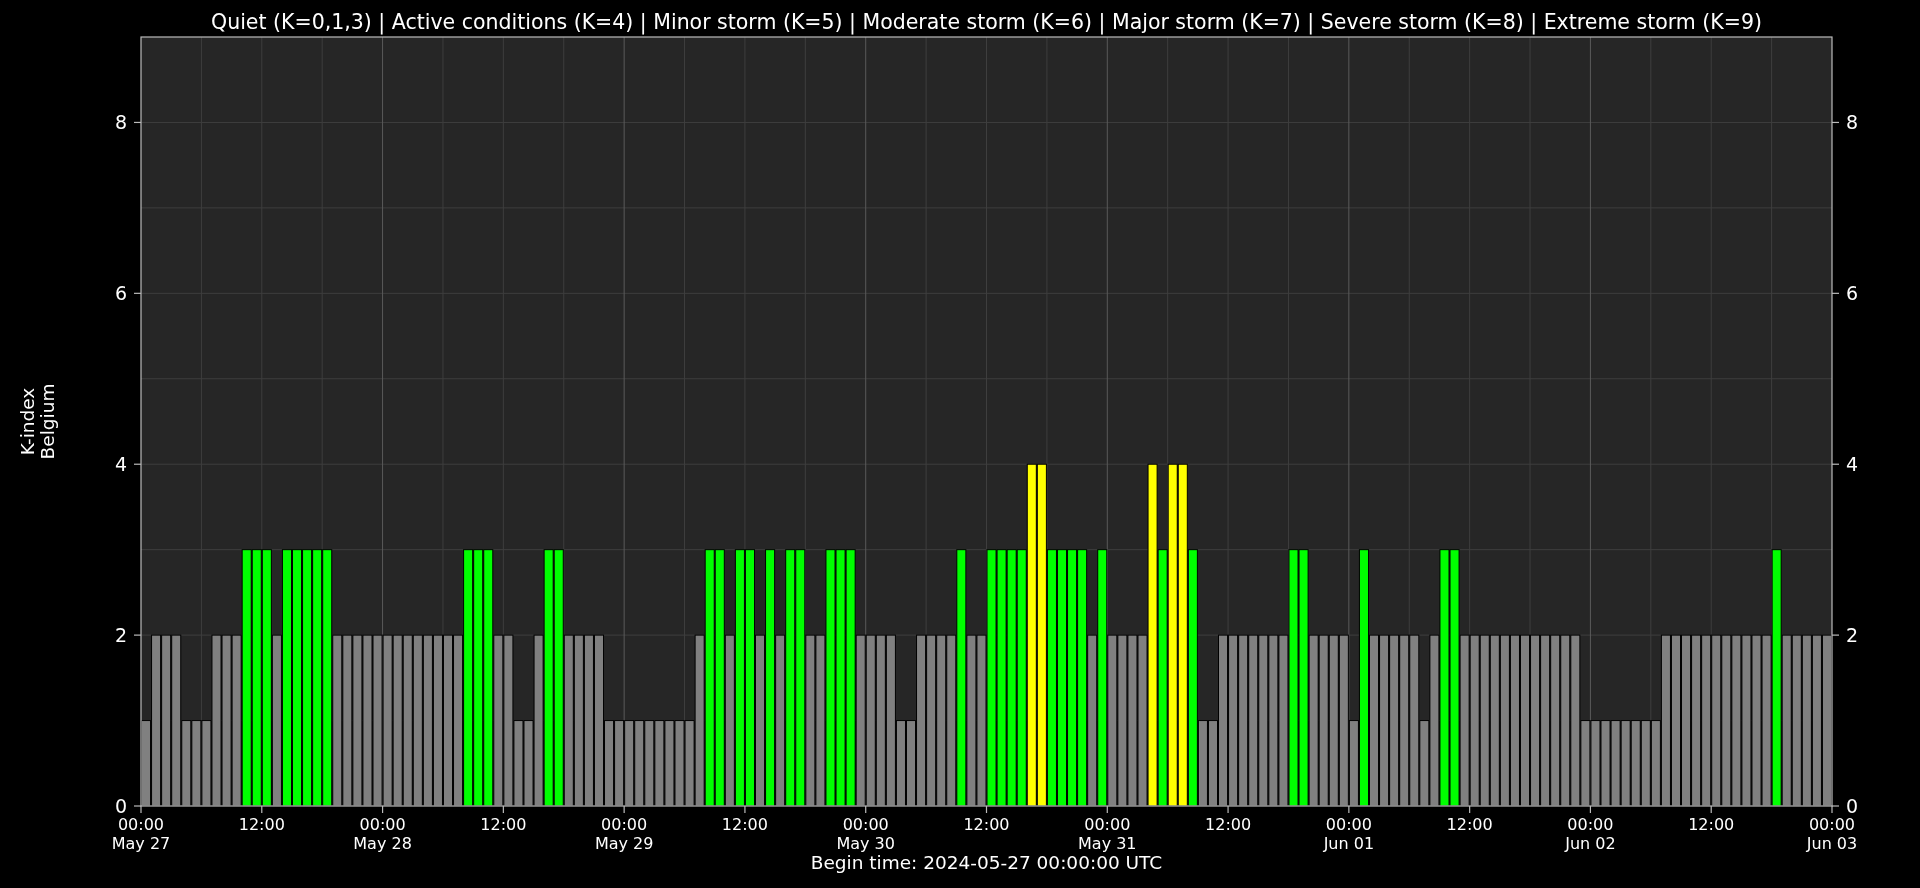 This screenshot has width=1920, height=888. I want to click on axis-tick-label: 00:00 May 30, so click(865, 834).